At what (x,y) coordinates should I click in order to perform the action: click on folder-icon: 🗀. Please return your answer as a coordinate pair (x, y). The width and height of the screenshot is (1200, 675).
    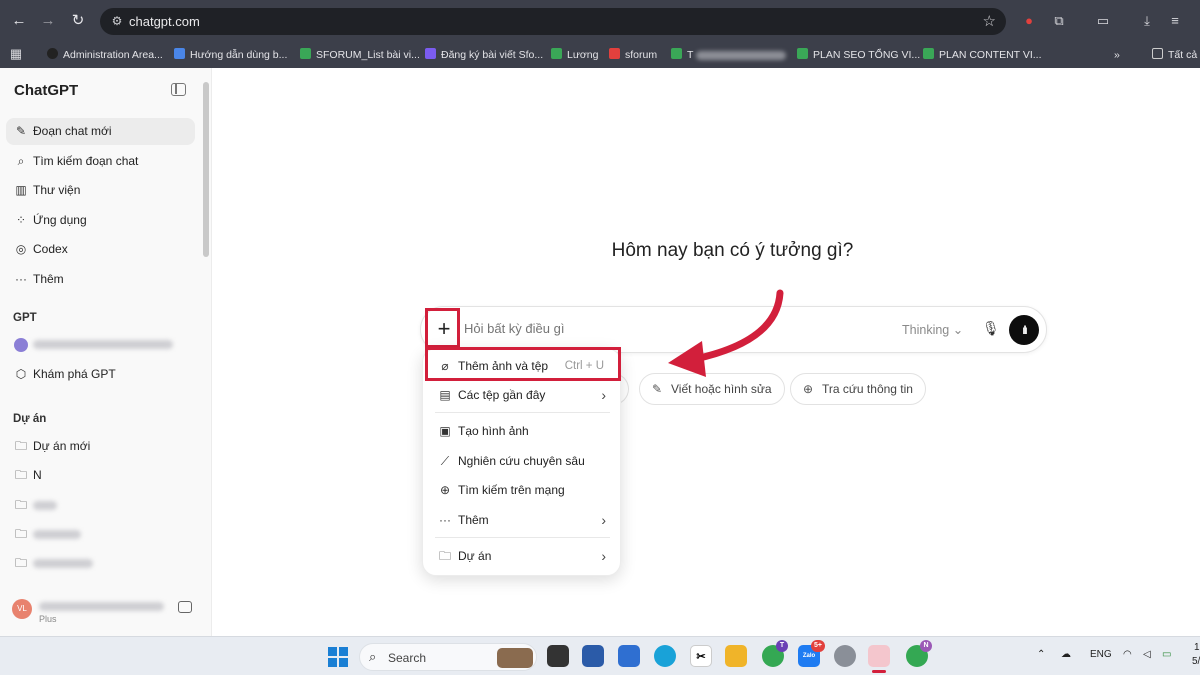
    Looking at the image, I should click on (20, 563).